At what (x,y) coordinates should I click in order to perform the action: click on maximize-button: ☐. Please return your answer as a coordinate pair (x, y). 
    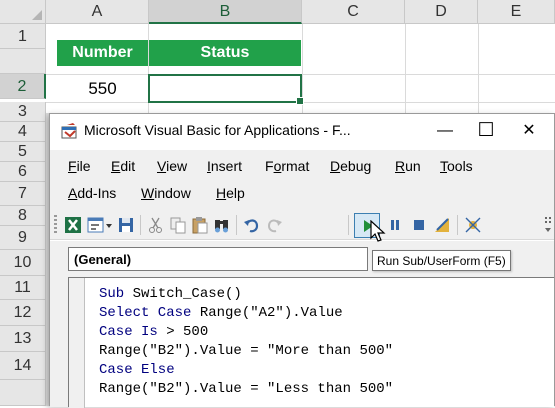
    Looking at the image, I should click on (486, 131).